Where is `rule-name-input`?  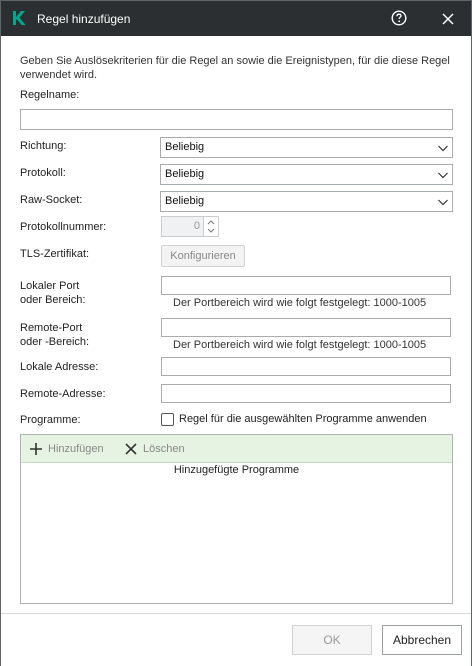 rule-name-input is located at coordinates (236, 119).